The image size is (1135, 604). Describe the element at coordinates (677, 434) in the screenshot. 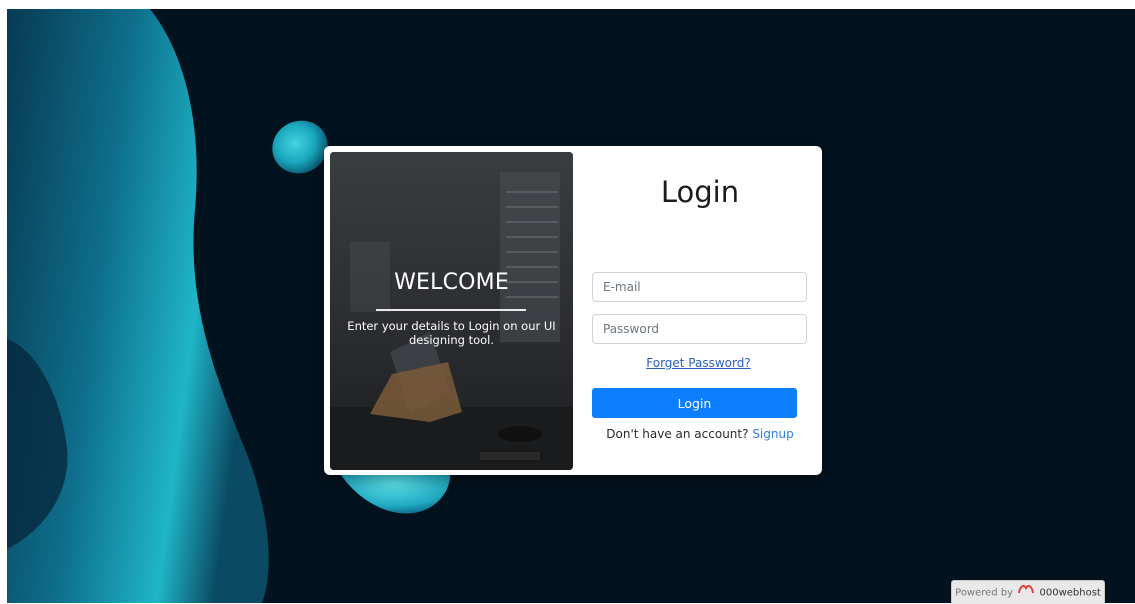

I see `signup-prompt: Don't have an account?` at that location.